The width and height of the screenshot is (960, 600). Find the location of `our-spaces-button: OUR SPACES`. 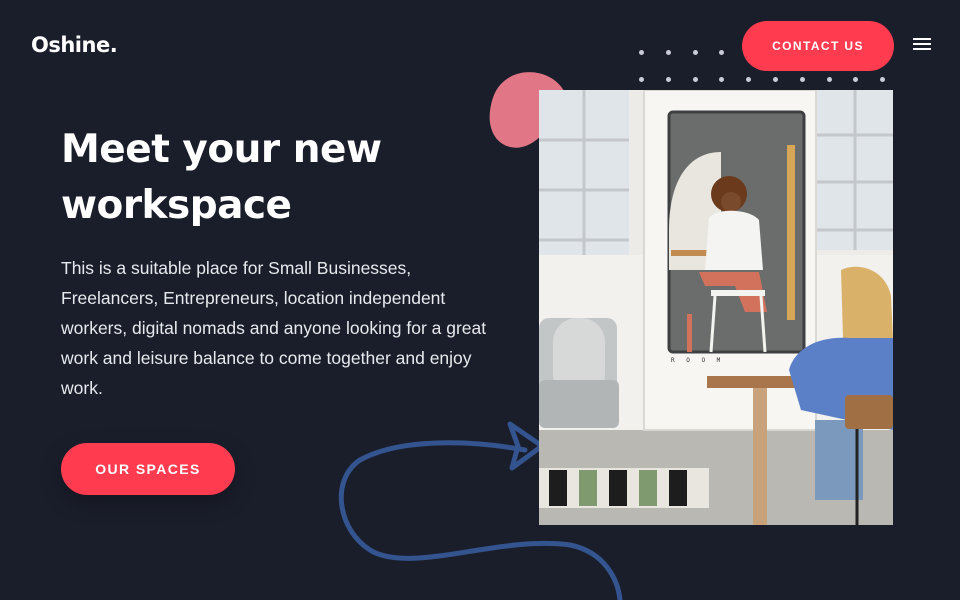

our-spaces-button: OUR SPACES is located at coordinates (148, 469).